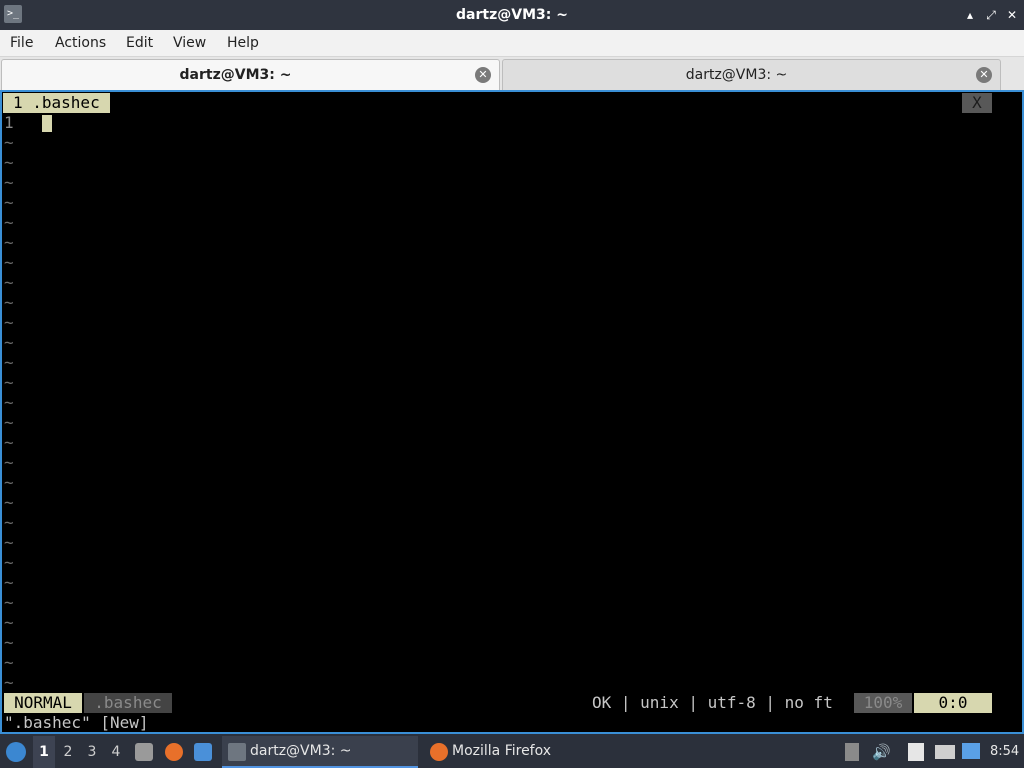 This screenshot has height=768, width=1024. I want to click on start-menu-icon, so click(16, 752).